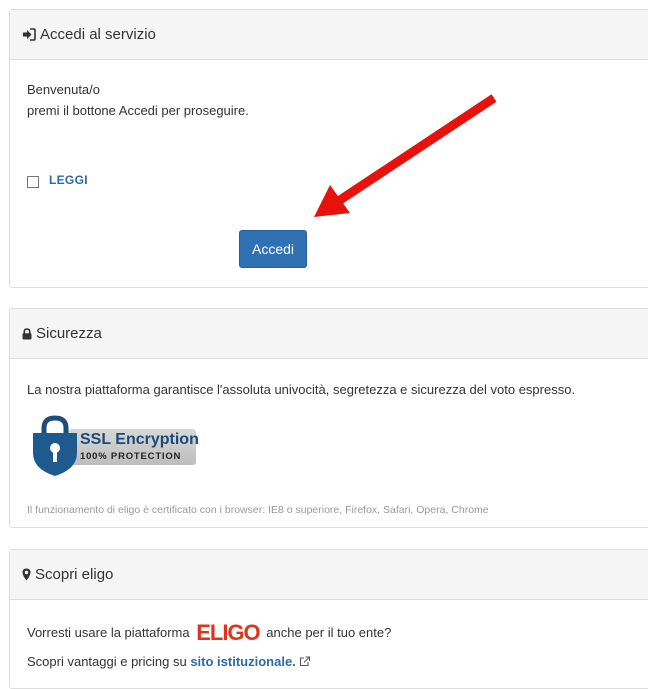 This screenshot has height=689, width=648. Describe the element at coordinates (305, 661) in the screenshot. I see `external-link-icon` at that location.